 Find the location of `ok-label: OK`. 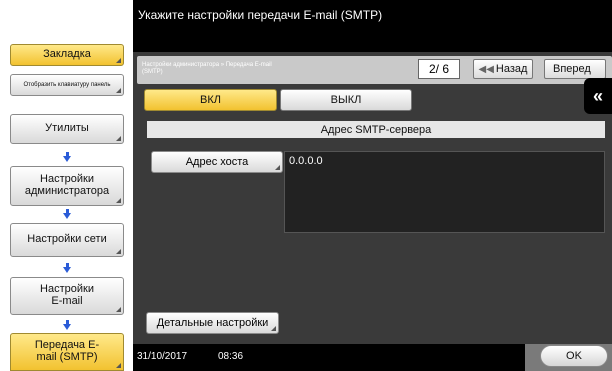

ok-label: OK is located at coordinates (574, 356).